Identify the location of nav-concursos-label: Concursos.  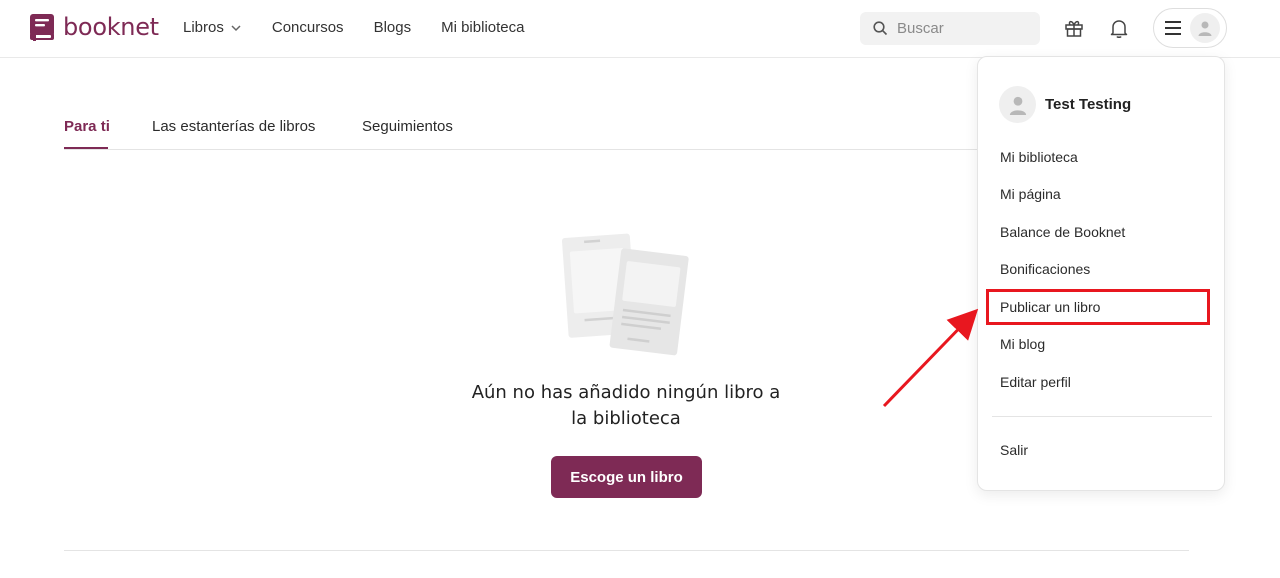
(307, 27).